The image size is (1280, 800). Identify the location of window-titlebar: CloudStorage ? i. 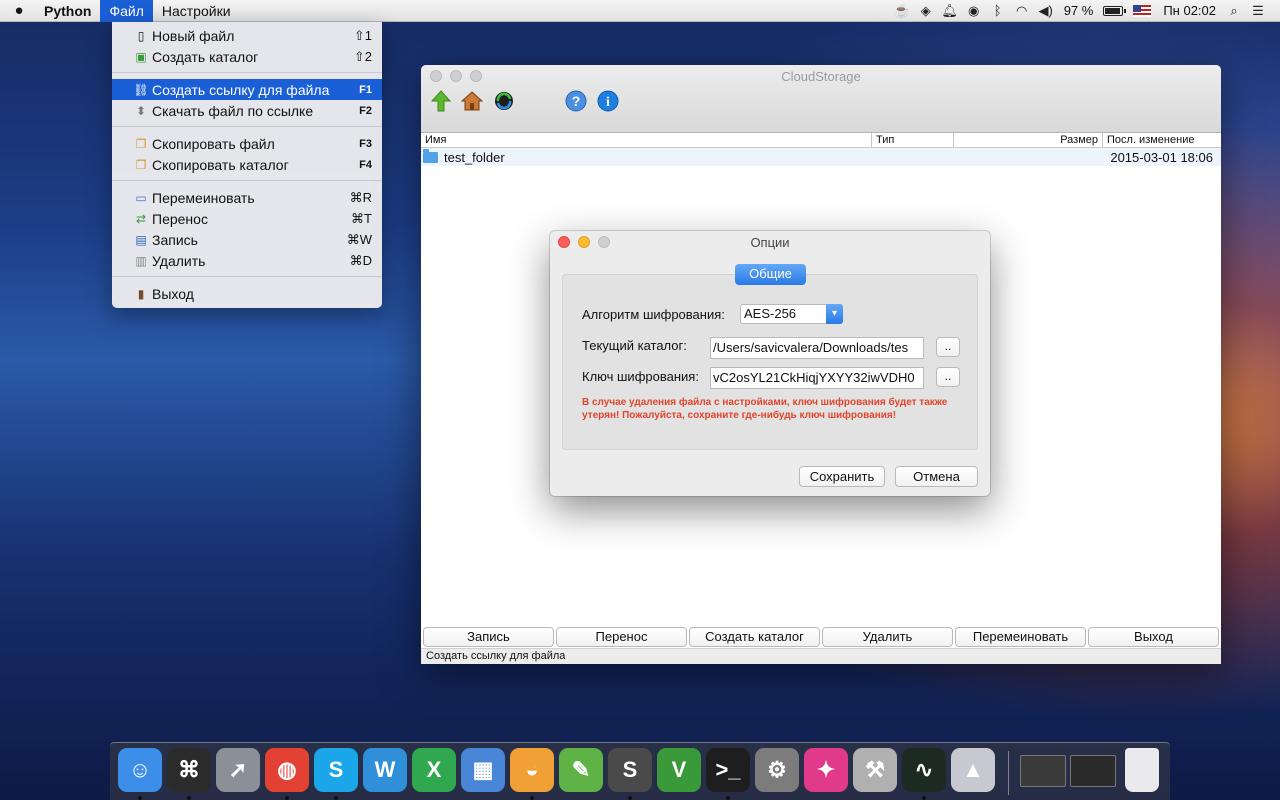
(821, 99).